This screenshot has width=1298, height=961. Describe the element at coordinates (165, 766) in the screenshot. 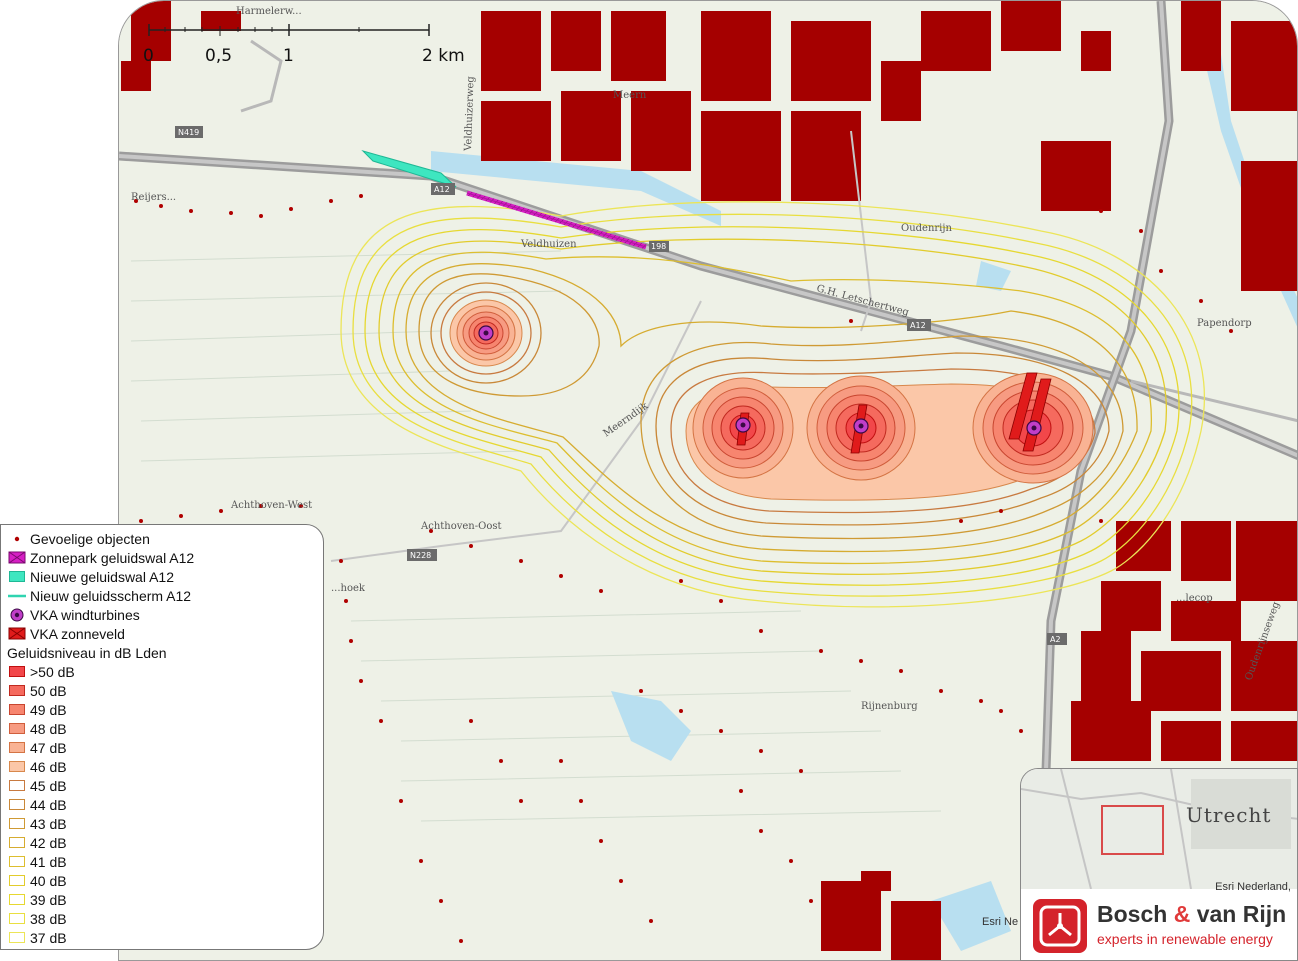

I see `legend-noise-class: 46 dB` at that location.